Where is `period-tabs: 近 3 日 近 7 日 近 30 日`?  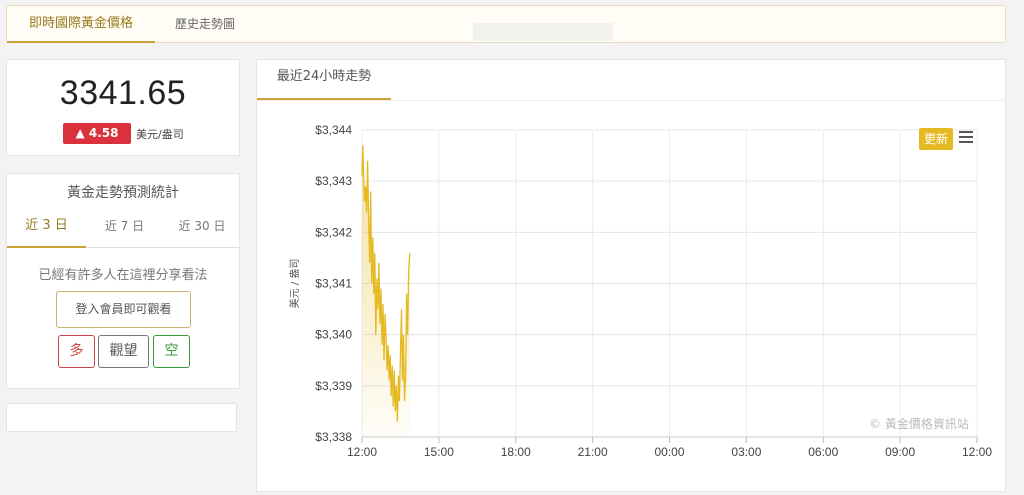
period-tabs: 近 3 日 近 7 日 近 30 日 is located at coordinates (123, 230).